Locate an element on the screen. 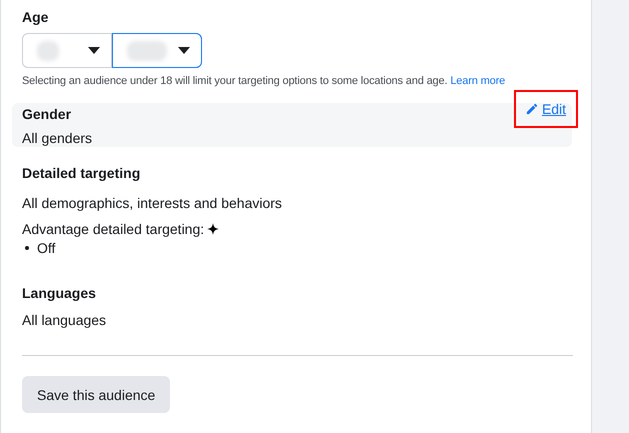  advantage-status: Off is located at coordinates (46, 248).